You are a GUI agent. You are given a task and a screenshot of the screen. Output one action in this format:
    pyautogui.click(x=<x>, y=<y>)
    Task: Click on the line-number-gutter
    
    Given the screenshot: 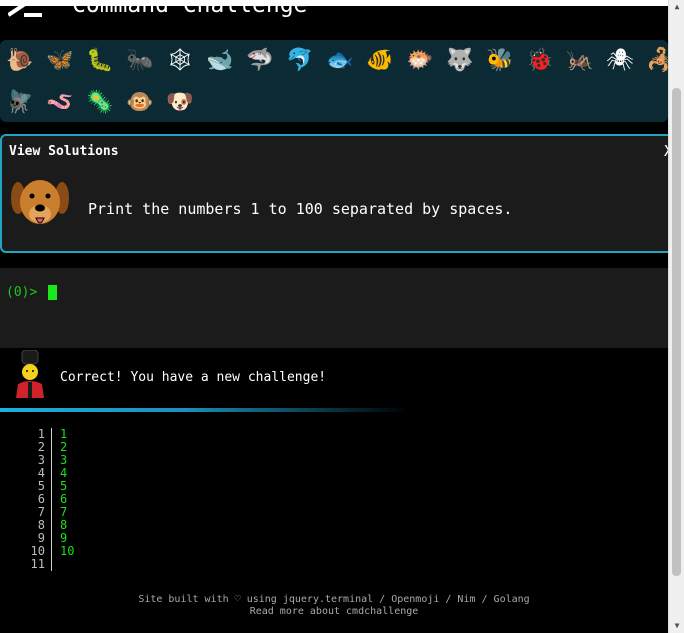 What is the action you would take?
    pyautogui.click(x=51, y=499)
    